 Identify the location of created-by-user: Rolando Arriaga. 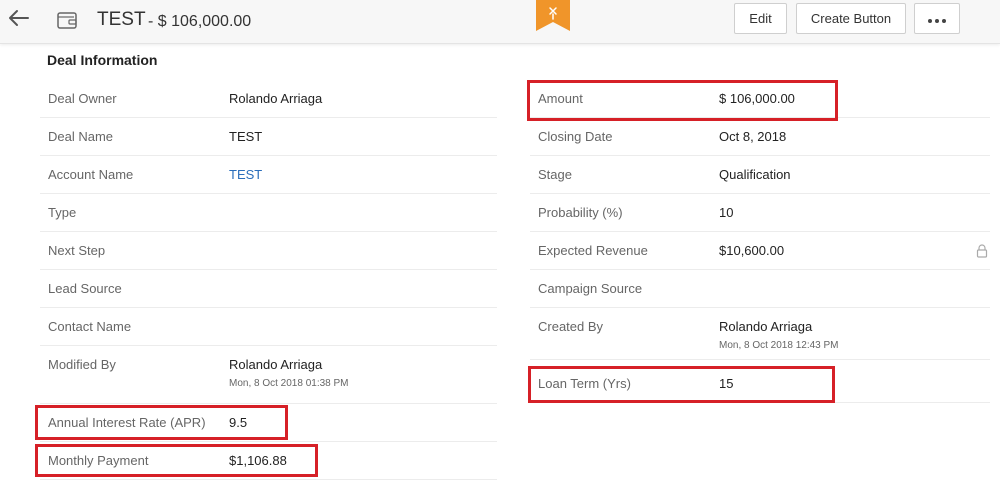
(766, 326).